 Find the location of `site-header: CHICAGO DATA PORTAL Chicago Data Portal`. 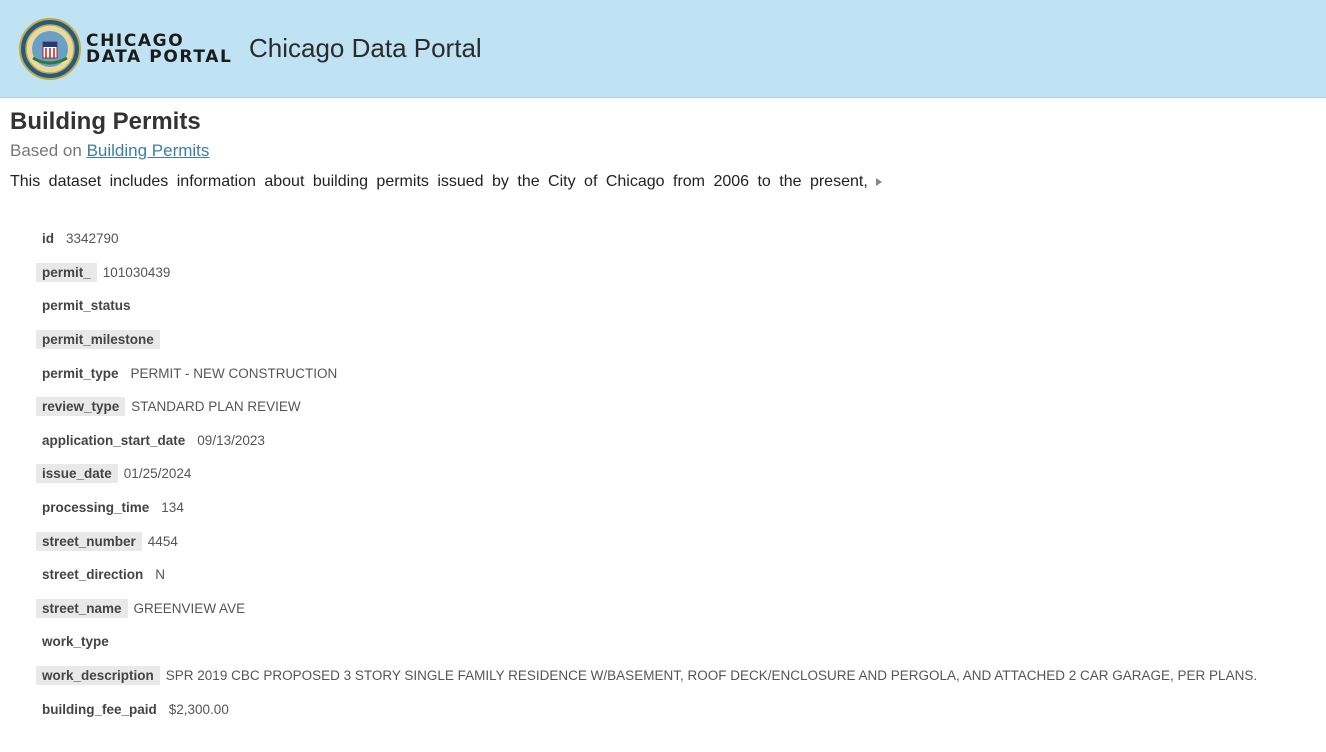

site-header: CHICAGO DATA PORTAL Chicago Data Portal is located at coordinates (663, 49).